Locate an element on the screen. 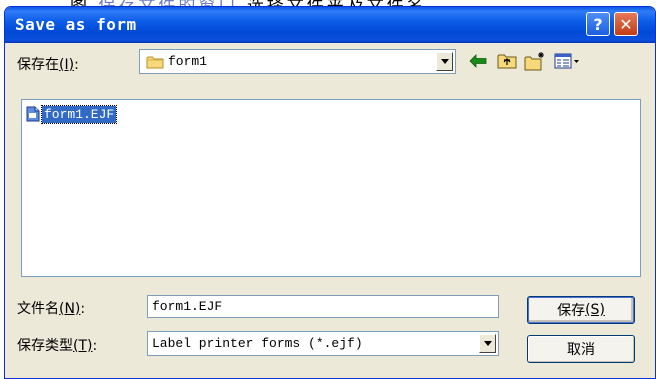 The width and height of the screenshot is (656, 379). file-type-dropdown: Label printer forms (*.ejf) is located at coordinates (323, 343).